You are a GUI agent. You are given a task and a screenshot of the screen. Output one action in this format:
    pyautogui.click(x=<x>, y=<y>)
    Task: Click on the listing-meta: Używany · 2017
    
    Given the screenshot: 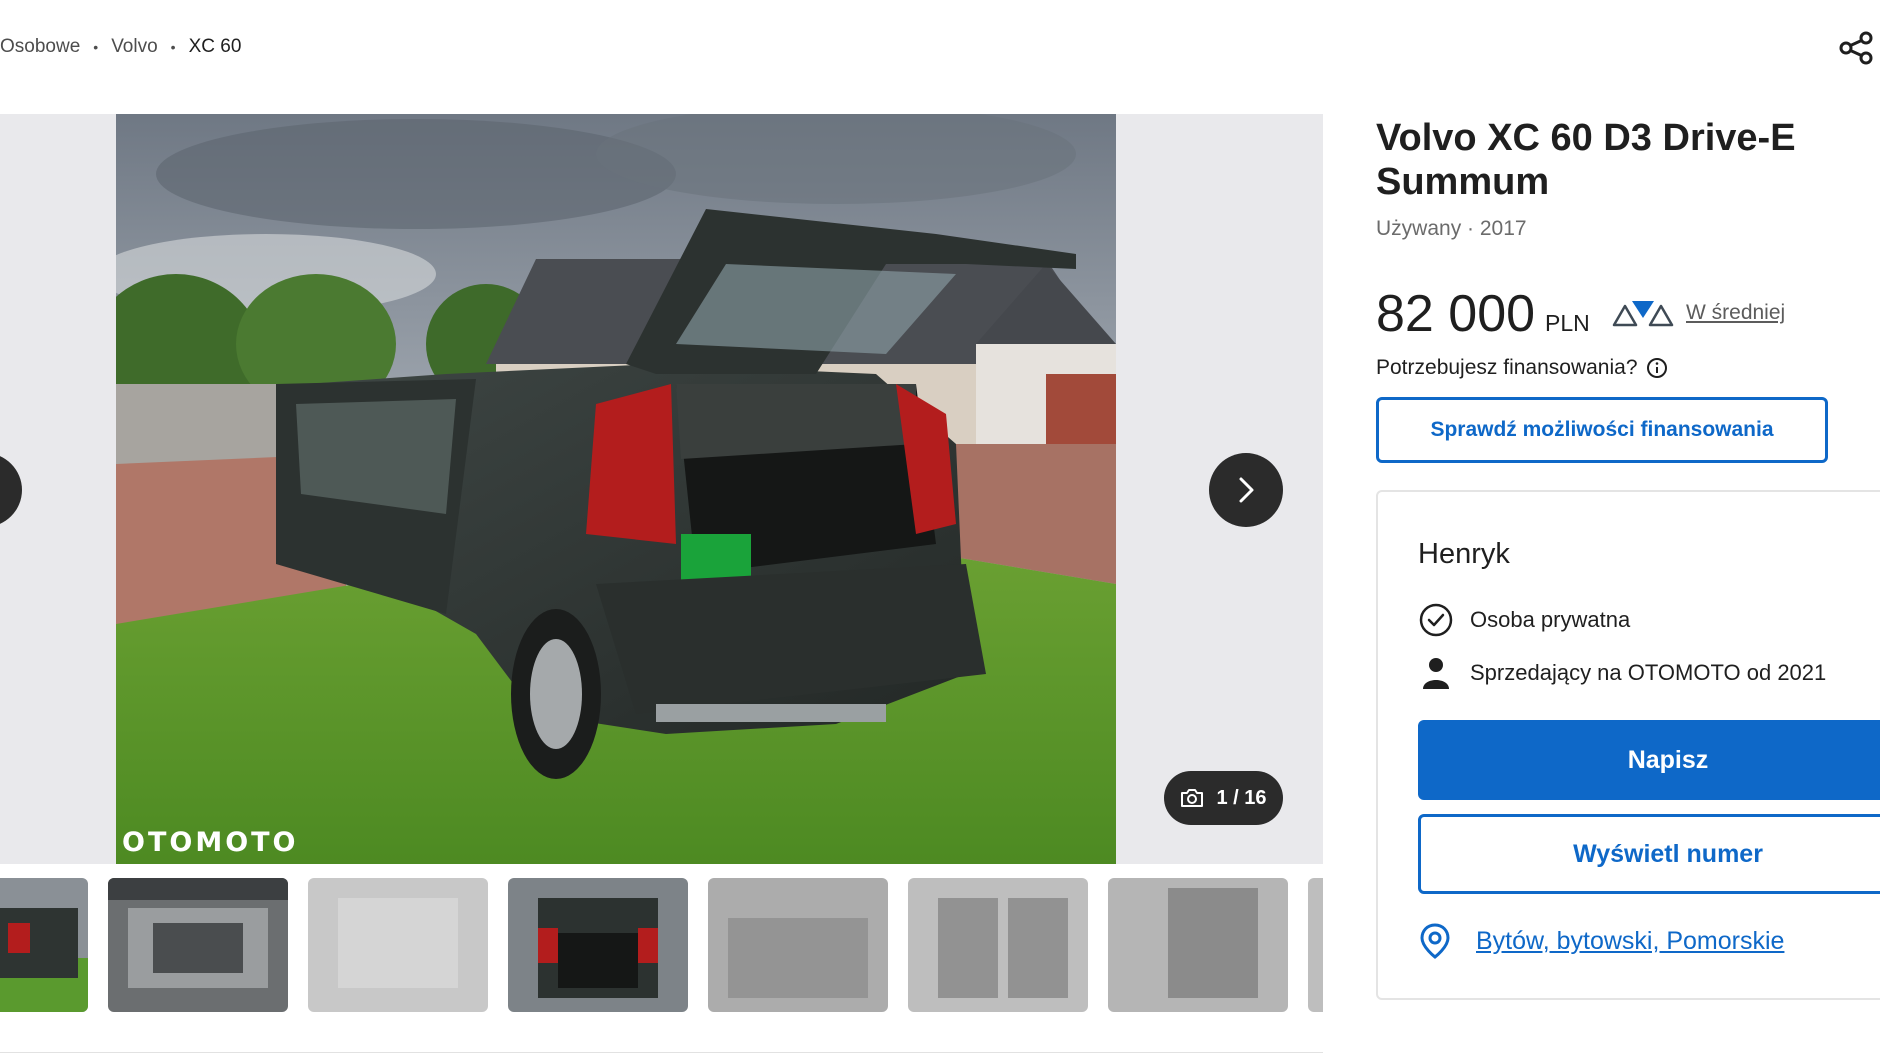 What is the action you would take?
    pyautogui.click(x=1451, y=228)
    